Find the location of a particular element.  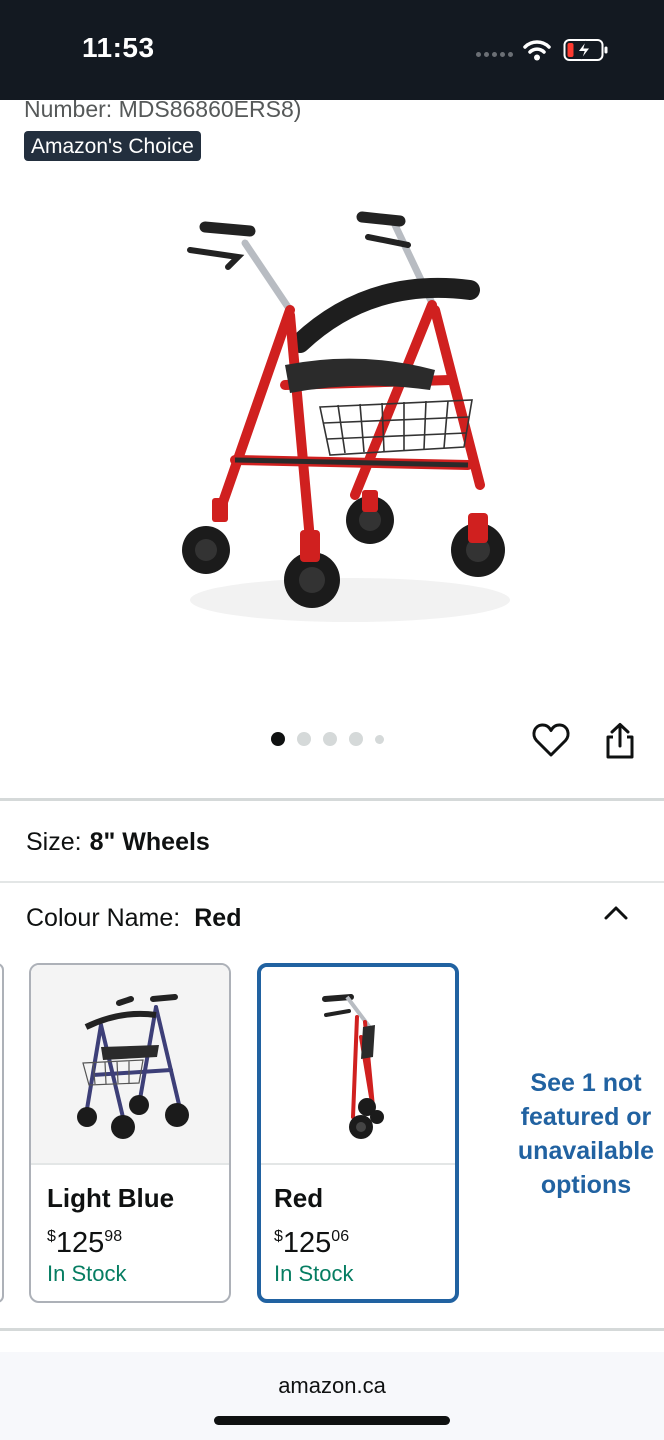

colour-swatch-partial is located at coordinates (2, 1133).